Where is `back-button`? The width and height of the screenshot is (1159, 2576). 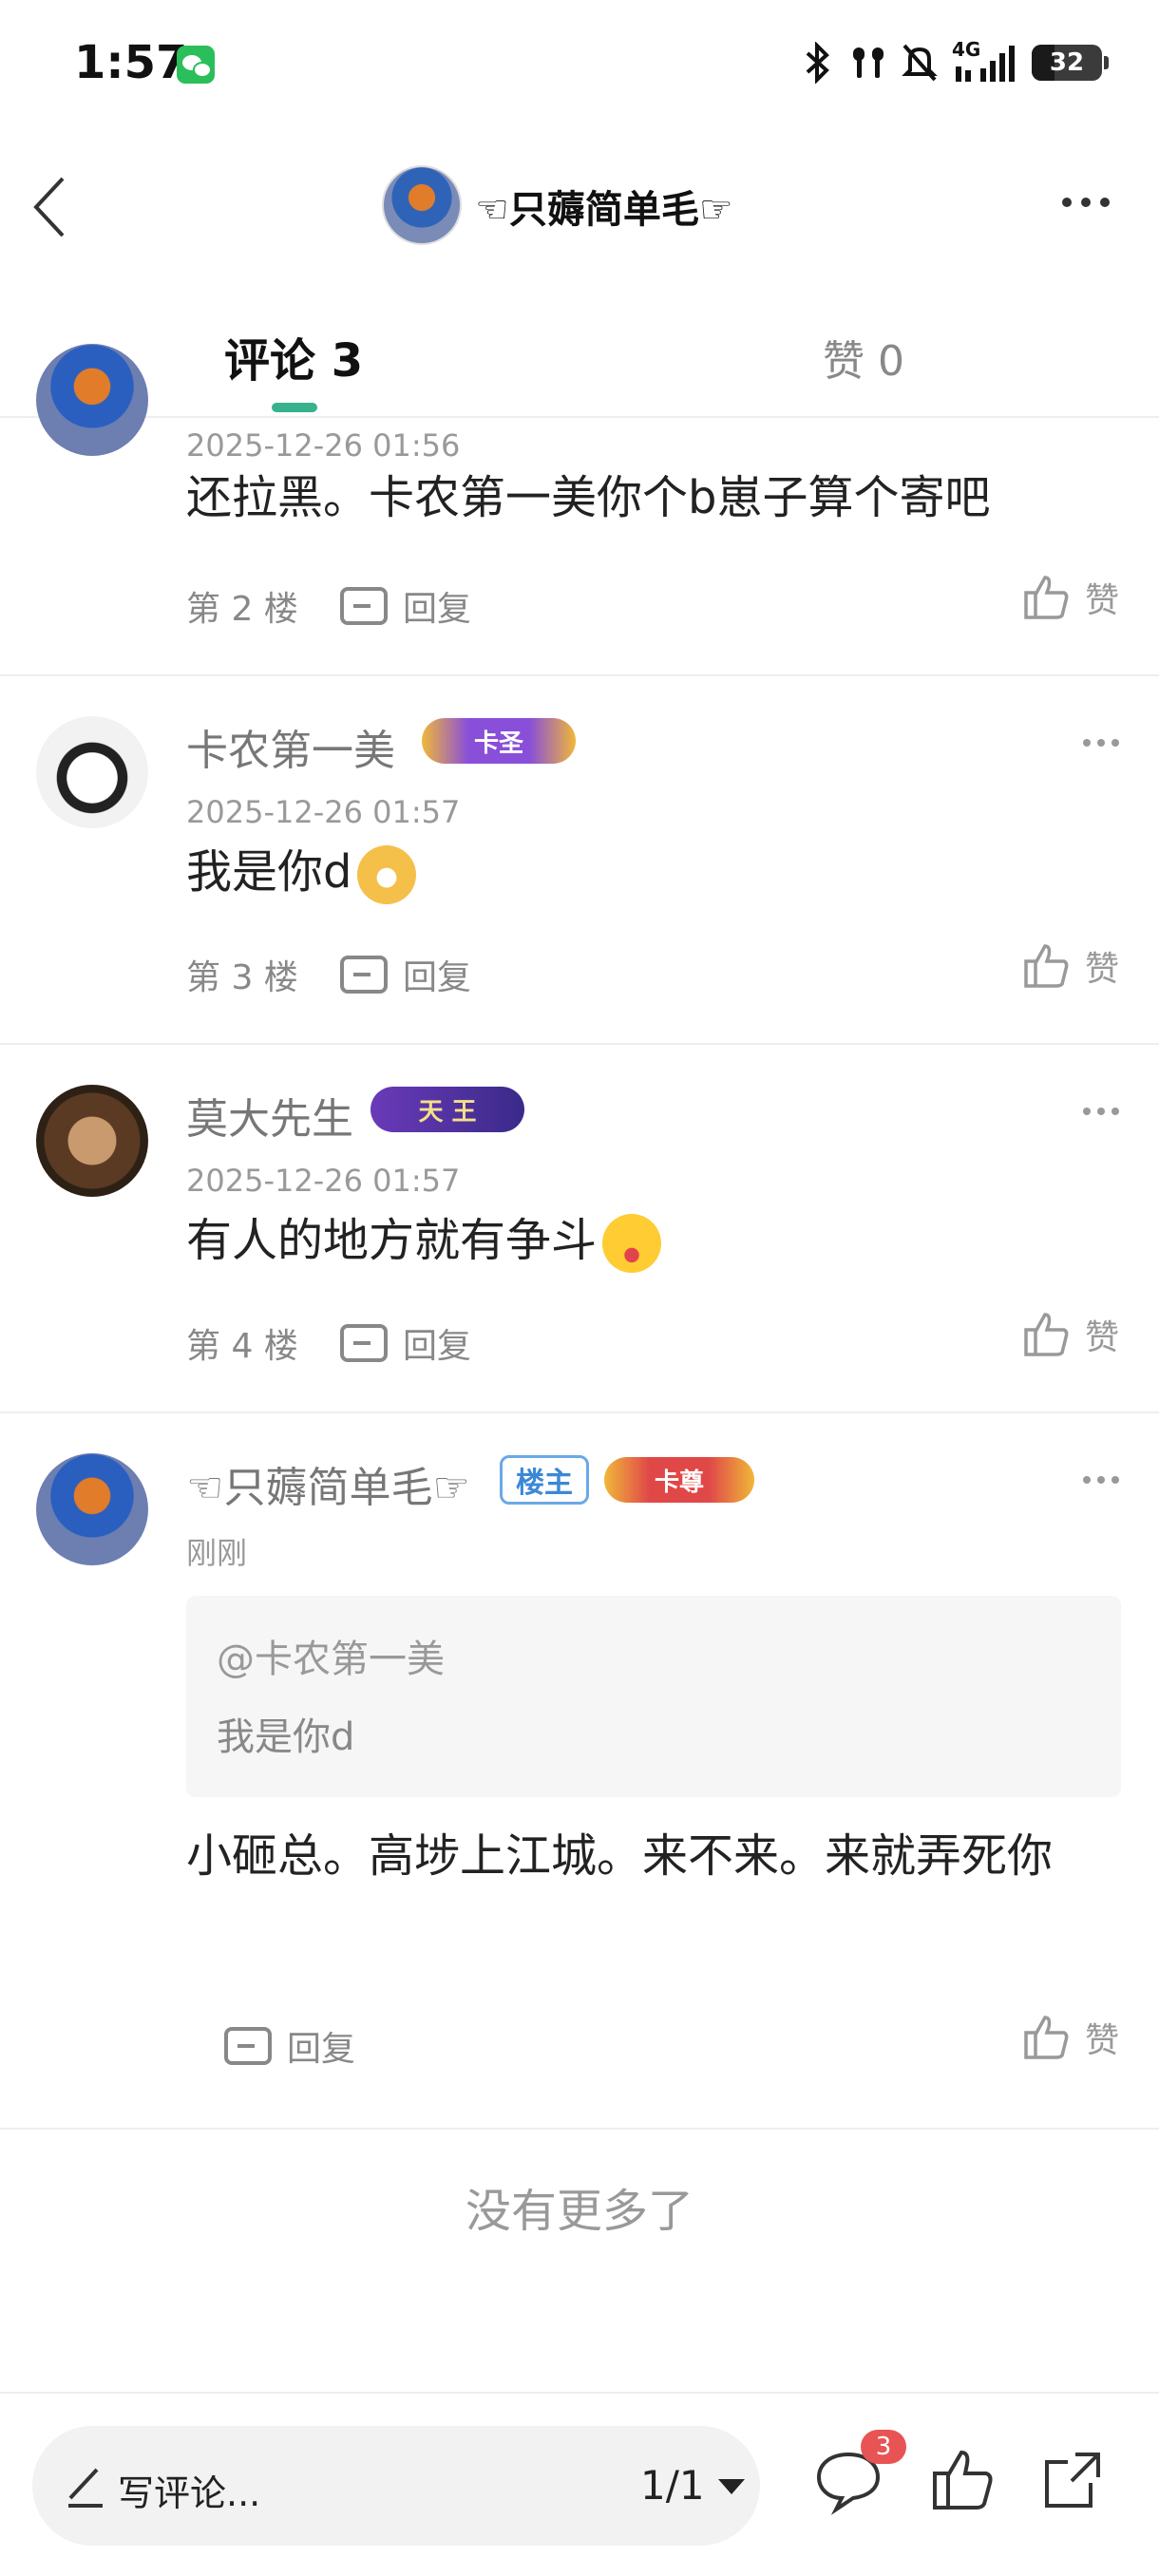
back-button is located at coordinates (51, 207).